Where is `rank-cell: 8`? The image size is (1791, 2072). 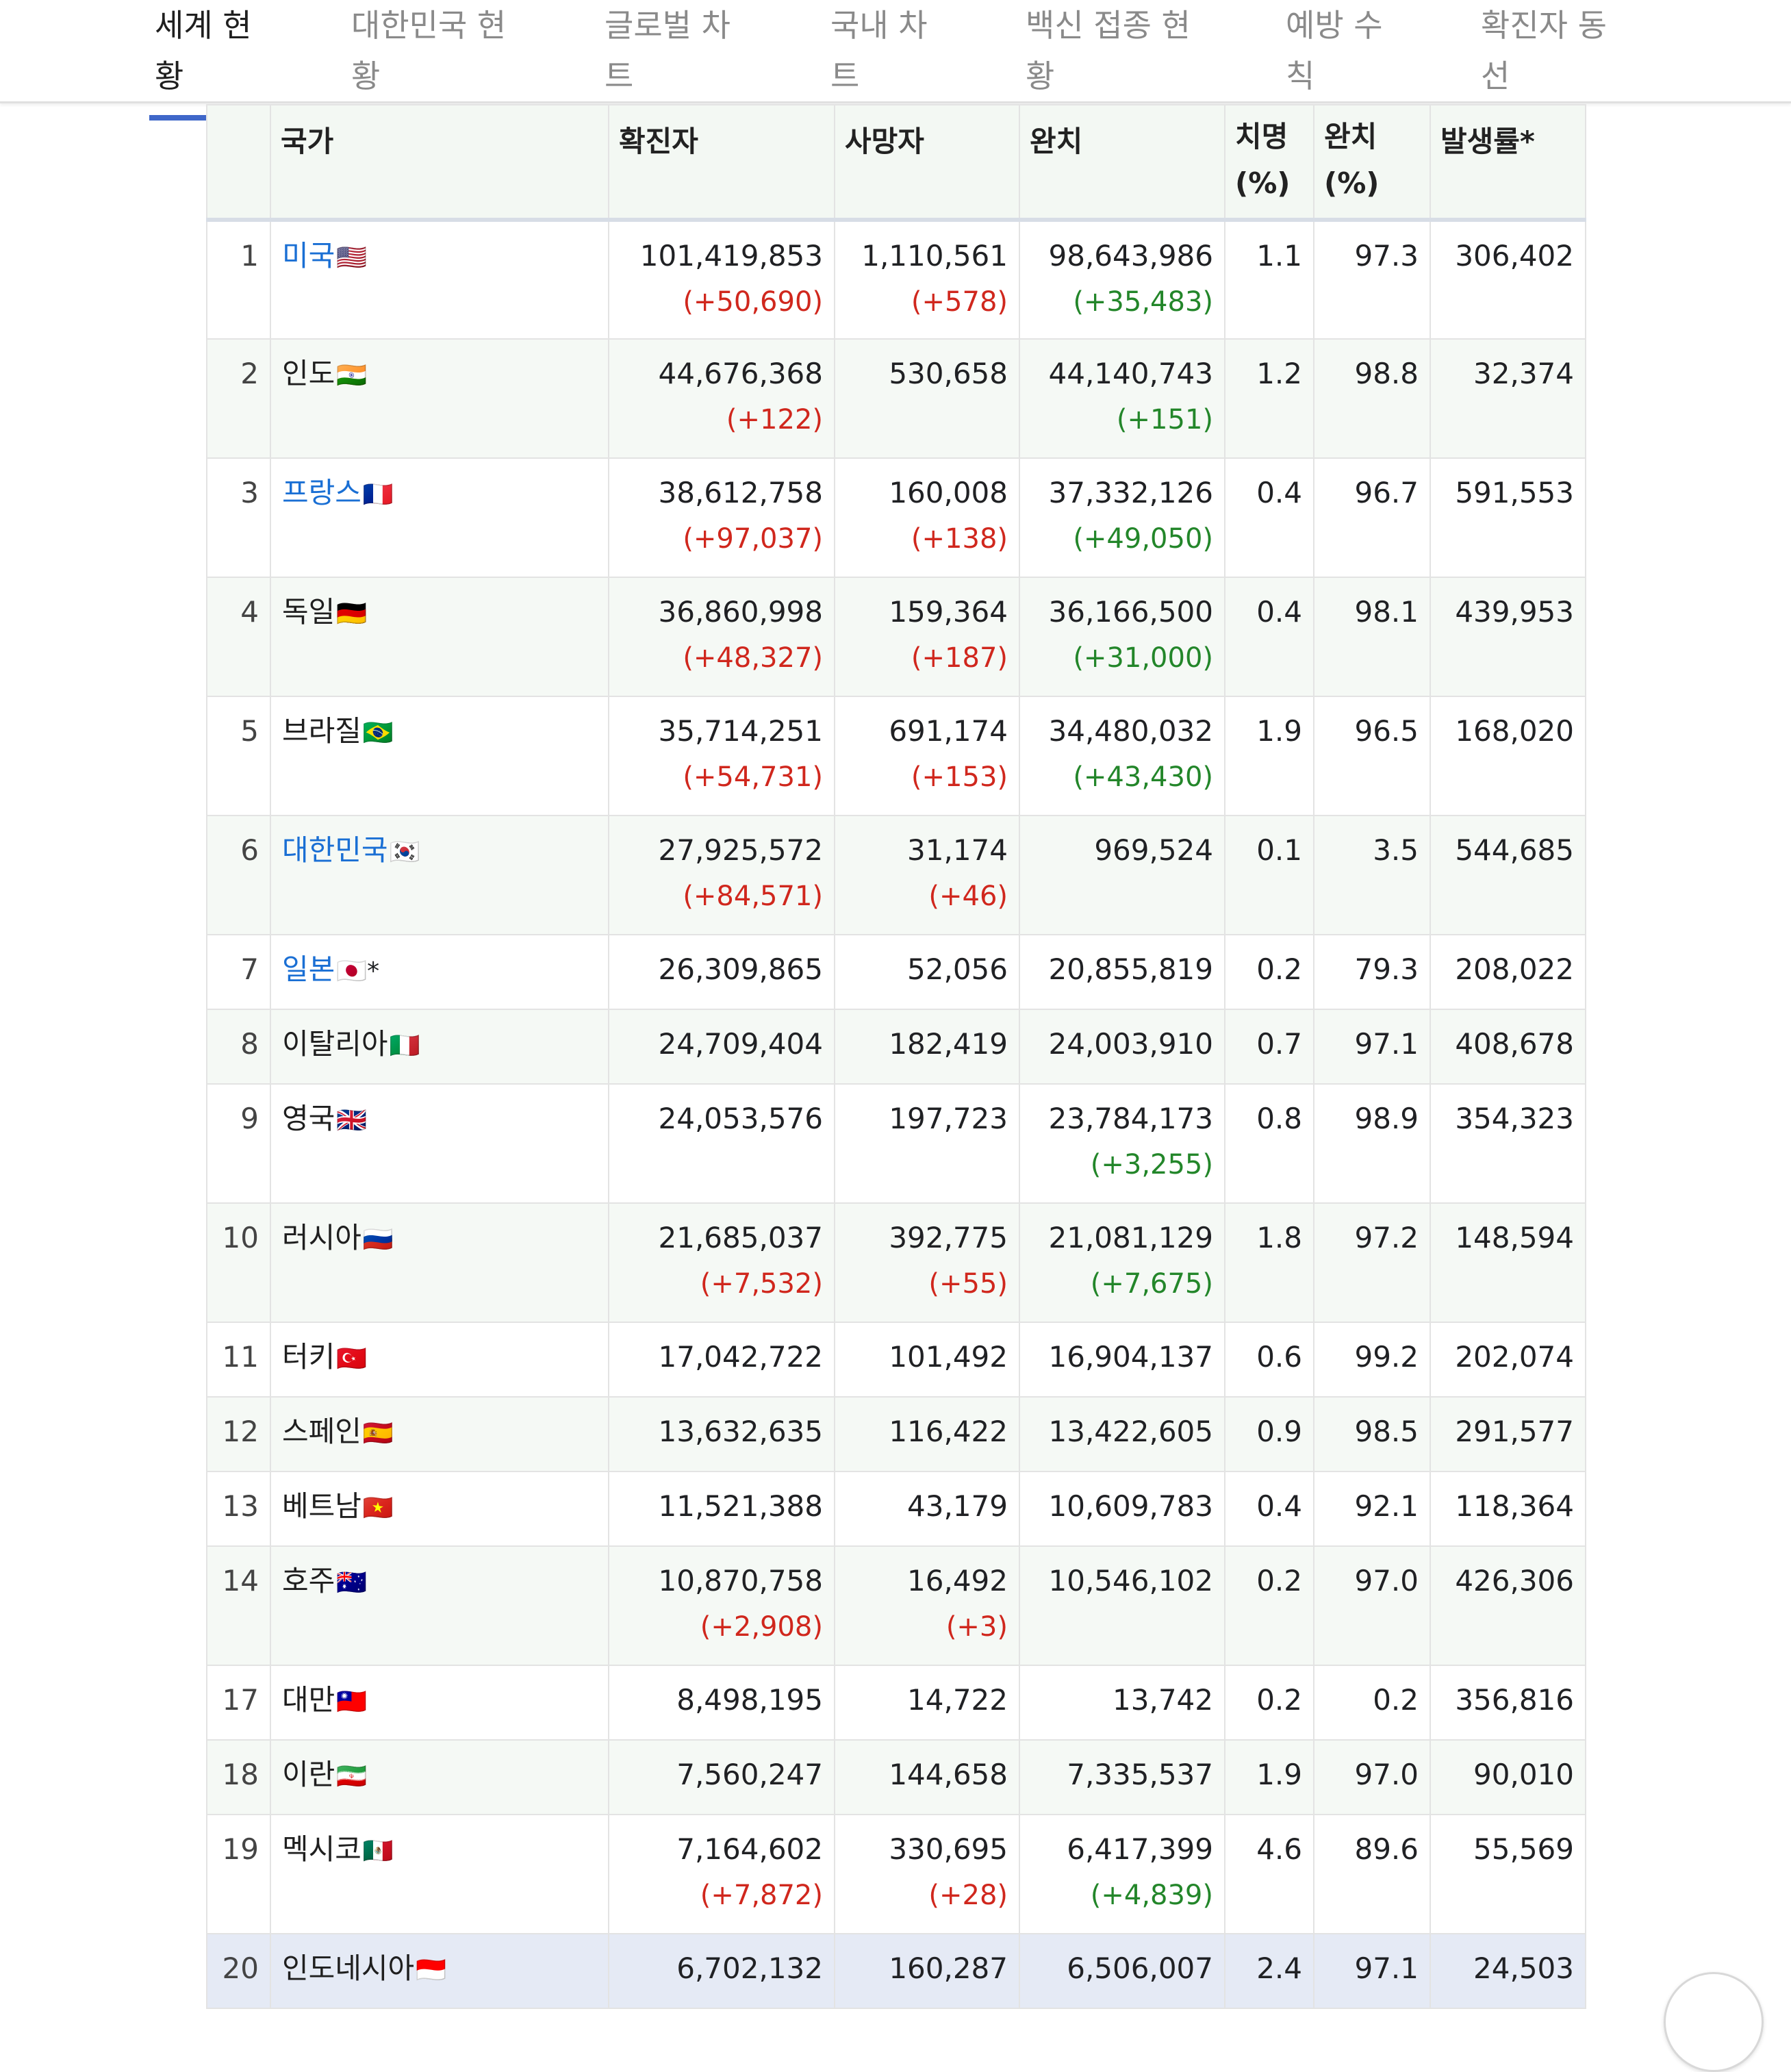
rank-cell: 8 is located at coordinates (238, 1047).